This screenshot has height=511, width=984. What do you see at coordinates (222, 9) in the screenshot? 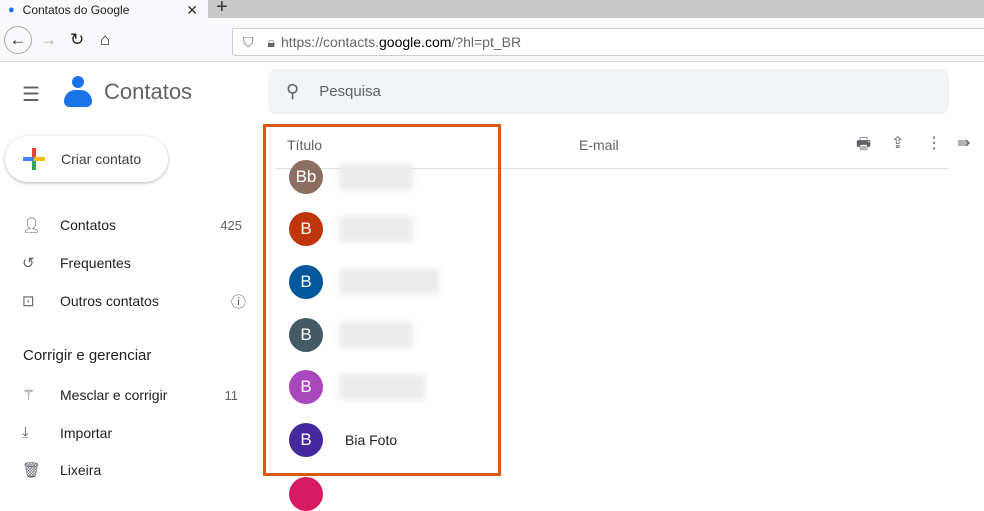
I see `new-tab-button: +` at bounding box center [222, 9].